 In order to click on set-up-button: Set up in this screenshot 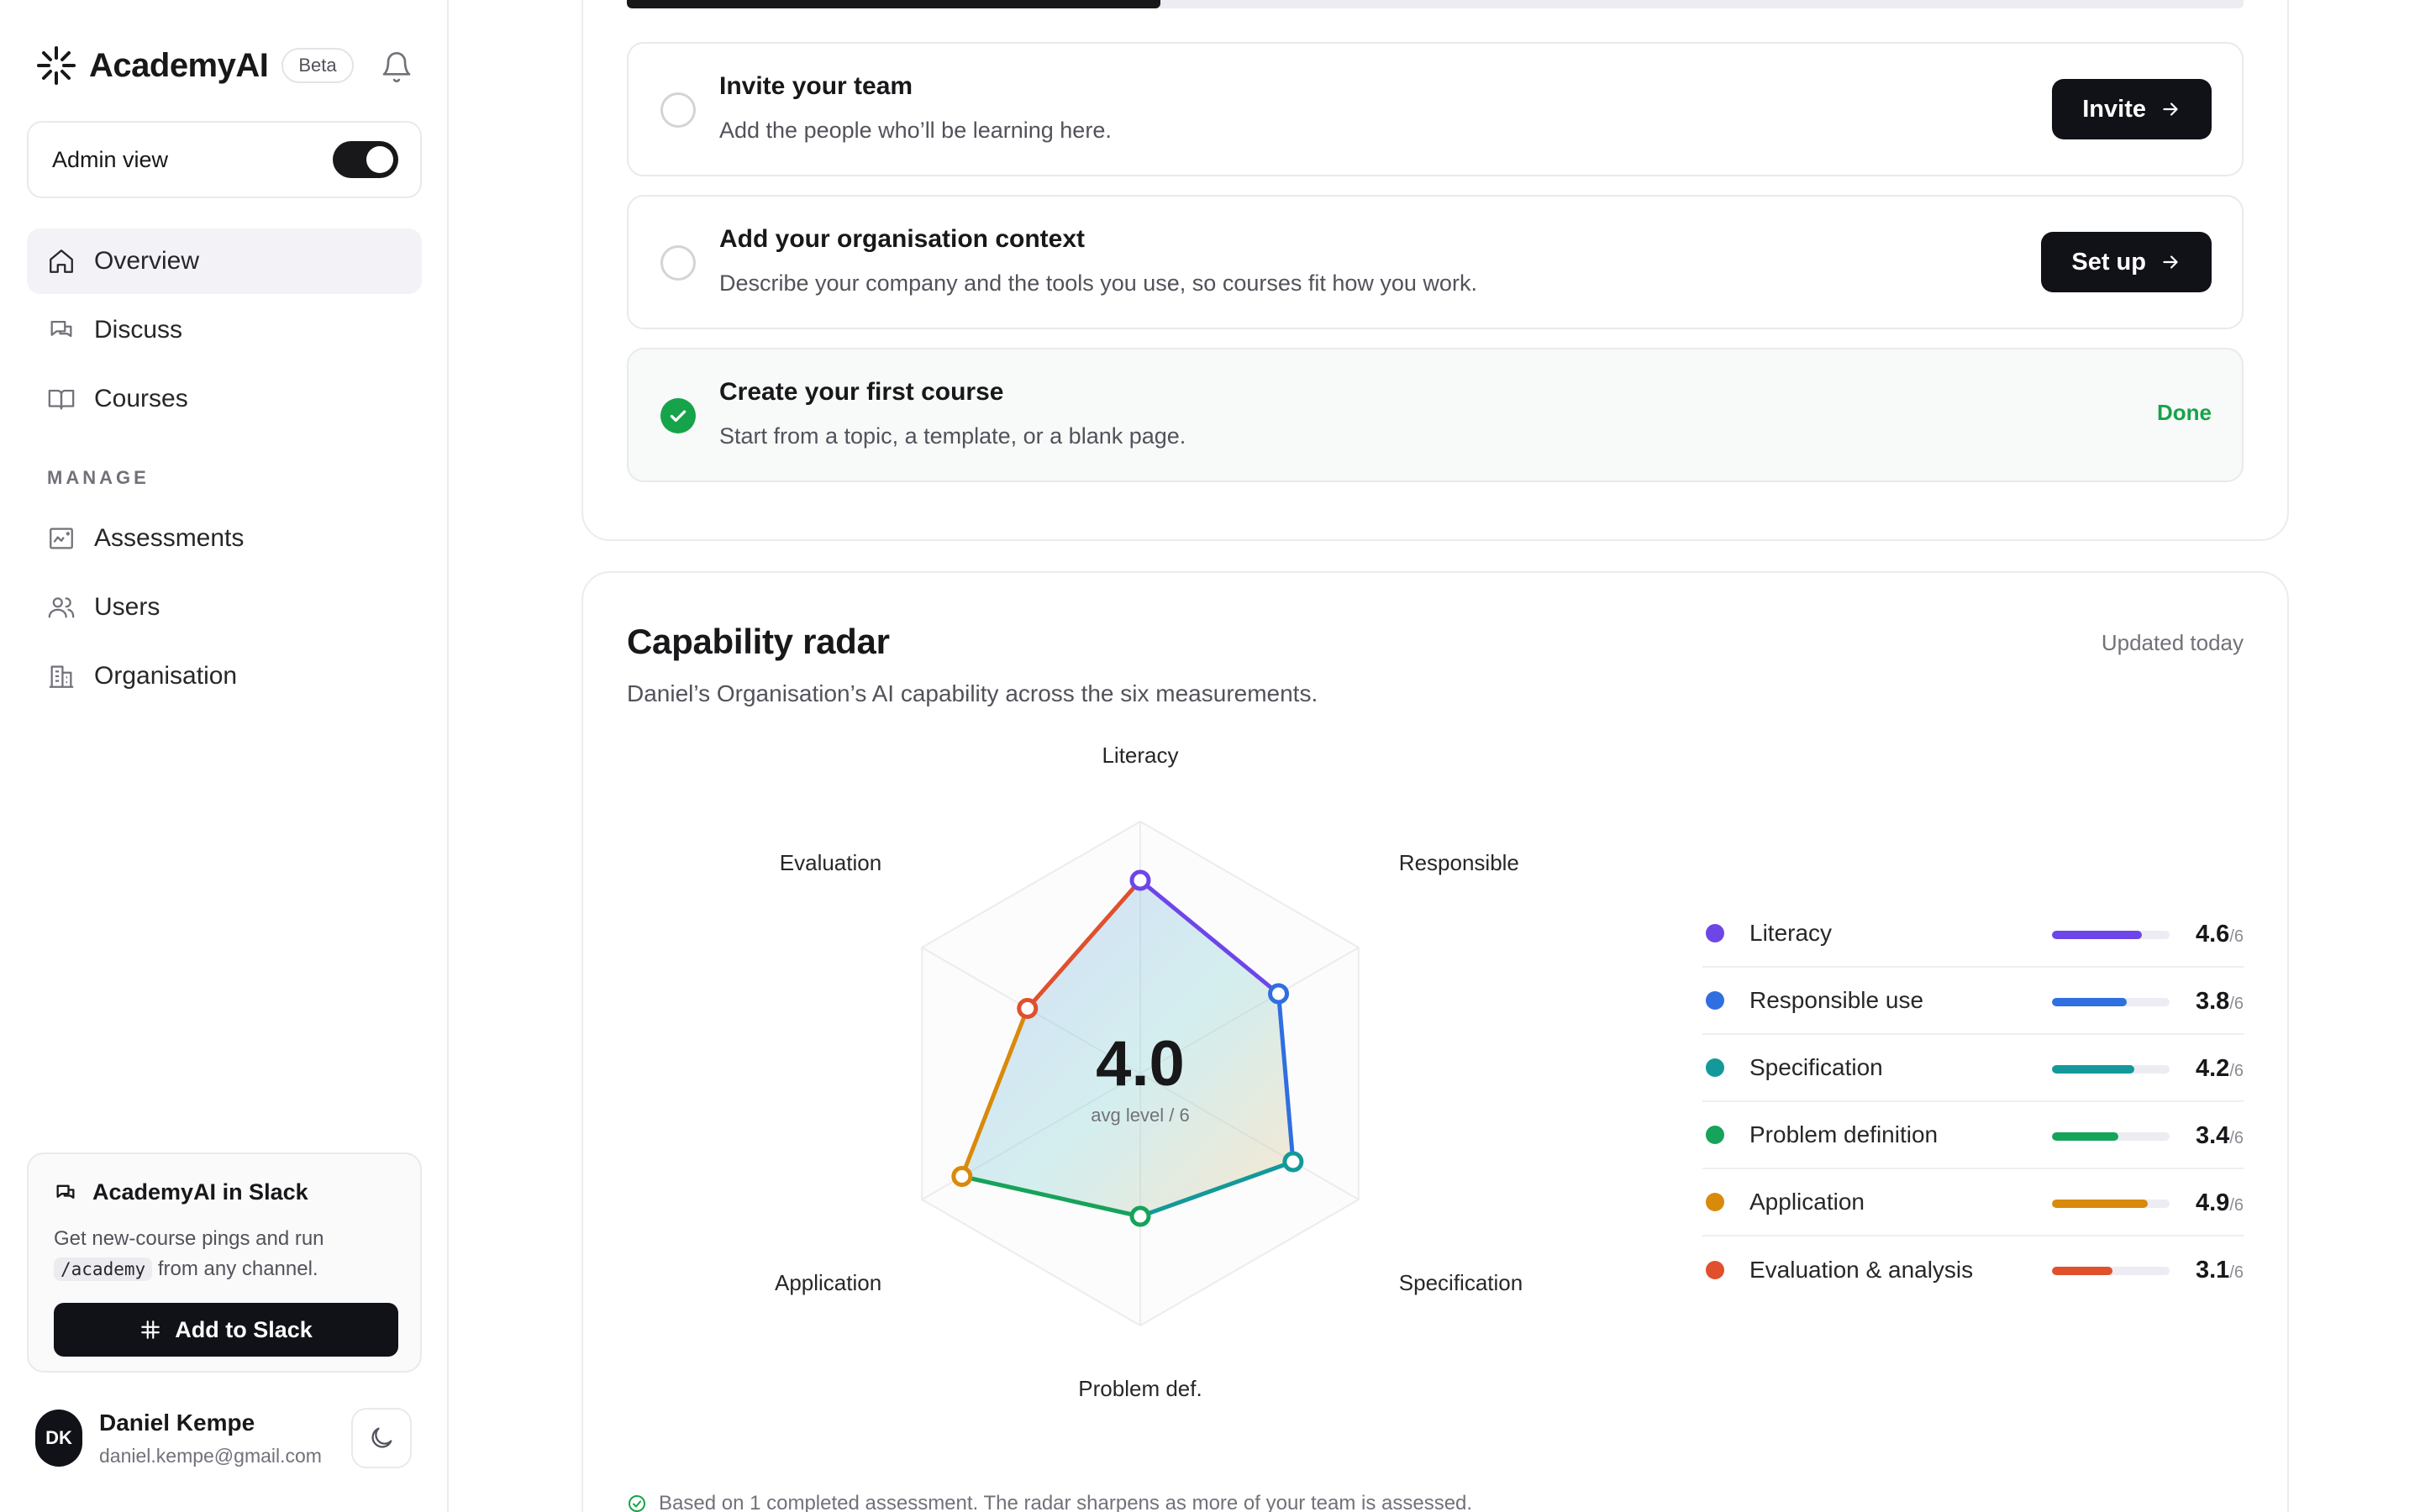, I will do `click(2126, 262)`.